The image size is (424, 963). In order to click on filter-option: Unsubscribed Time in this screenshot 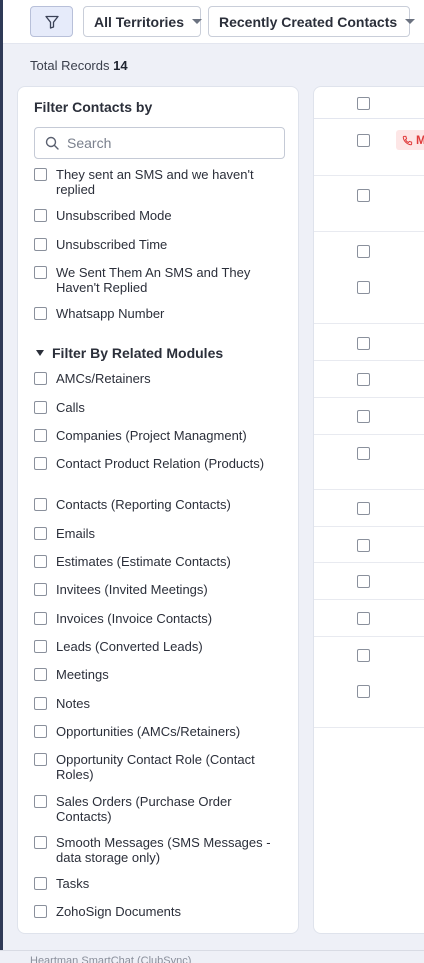, I will do `click(159, 244)`.